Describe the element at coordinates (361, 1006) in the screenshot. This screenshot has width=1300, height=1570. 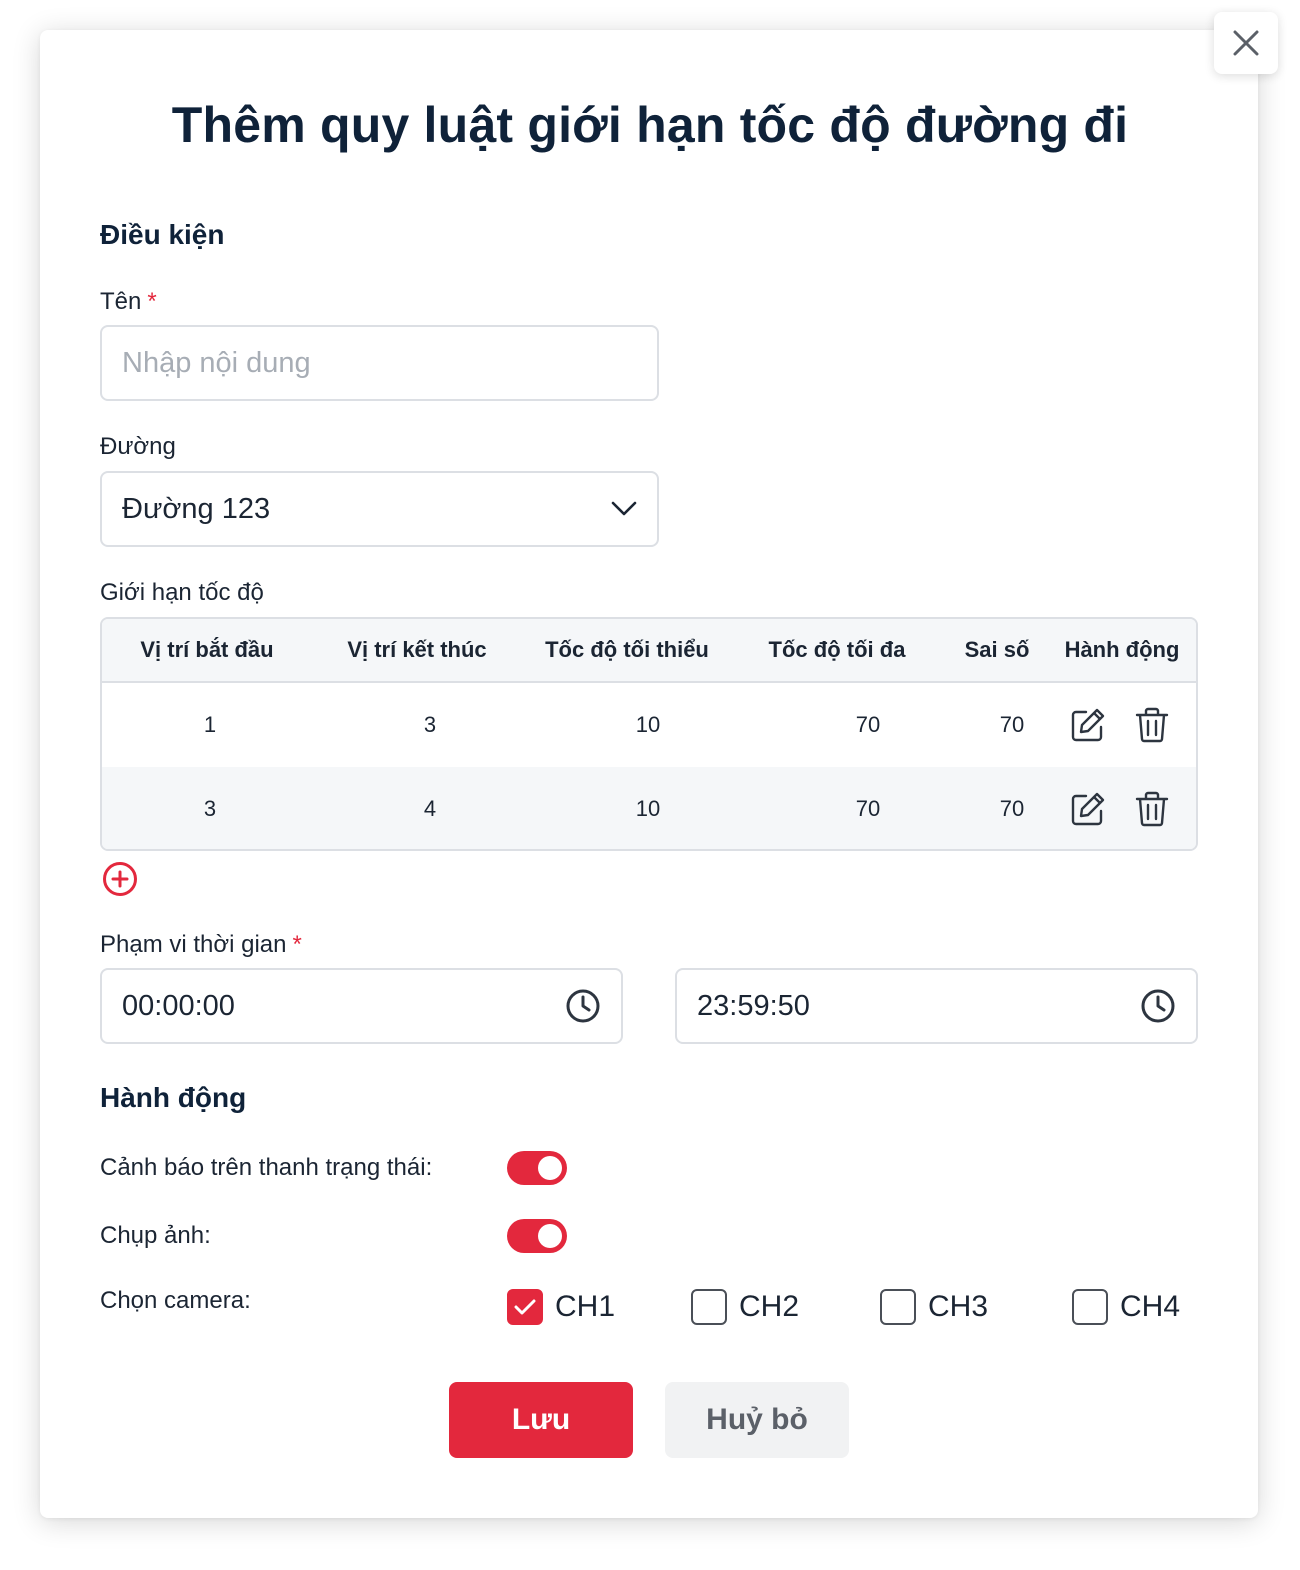
I see `time-from-field: 00:00:00` at that location.